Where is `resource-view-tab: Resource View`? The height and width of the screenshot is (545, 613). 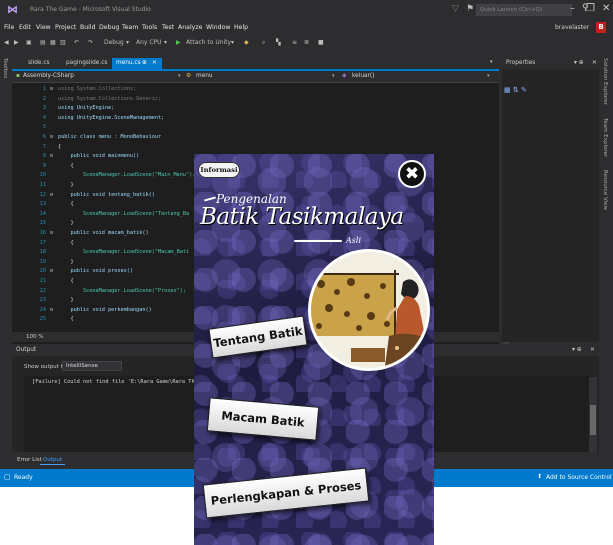 resource-view-tab: Resource View is located at coordinates (605, 190).